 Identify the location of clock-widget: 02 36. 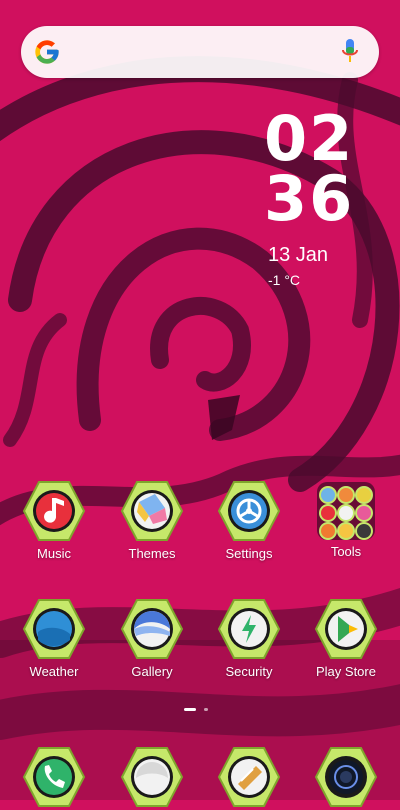
(319, 168).